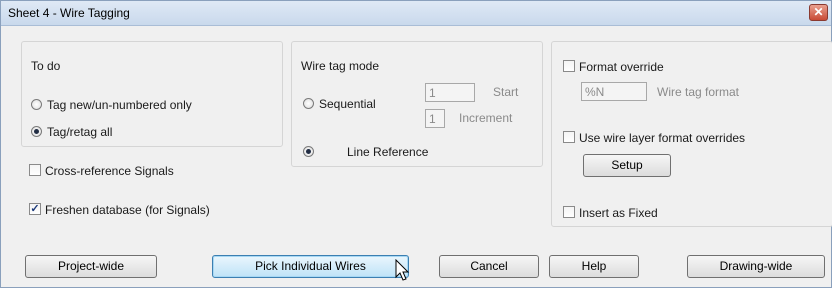 The width and height of the screenshot is (832, 288). I want to click on window-title: Sheet 4 - Wire Tagging, so click(69, 13).